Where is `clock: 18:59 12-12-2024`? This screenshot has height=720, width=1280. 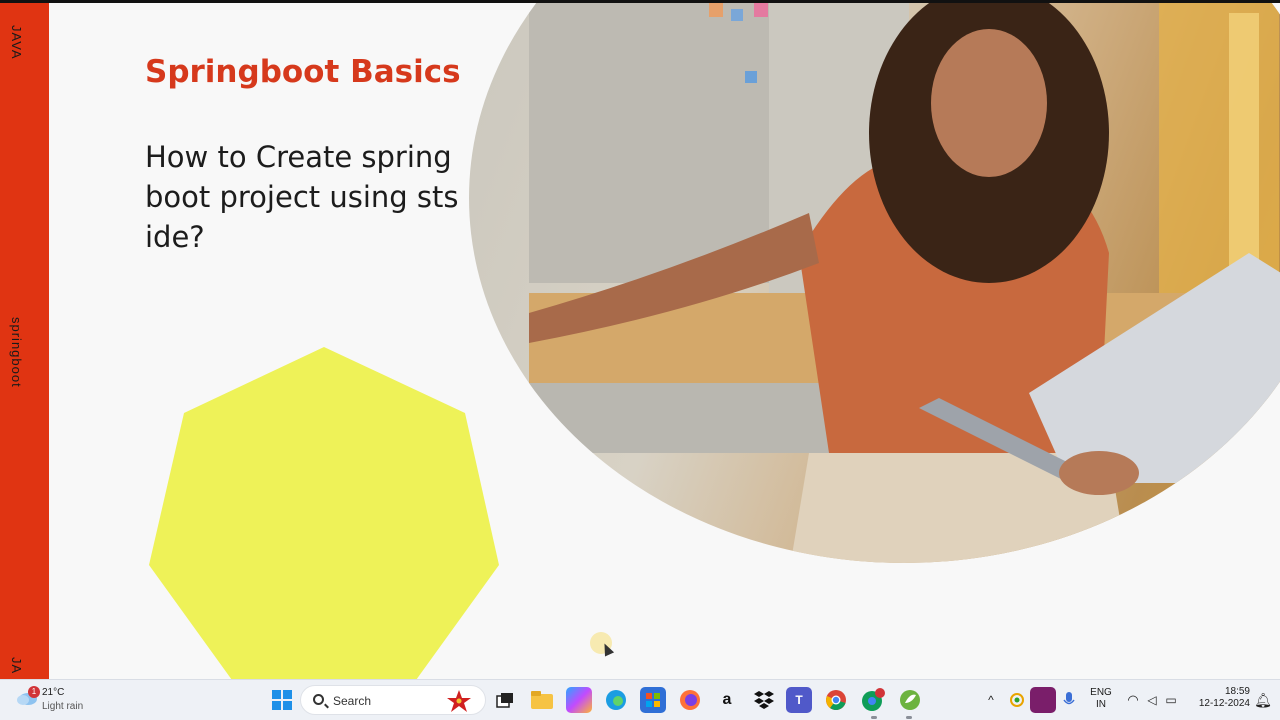 clock: 18:59 12-12-2024 is located at coordinates (1219, 698).